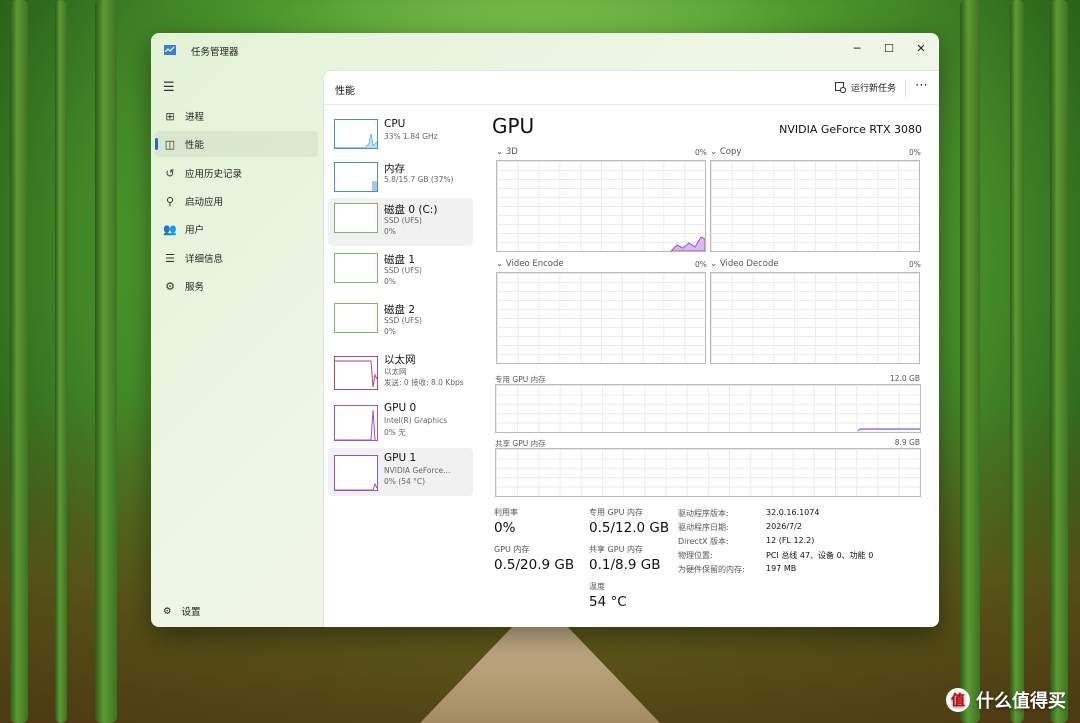 Image resolution: width=1080 pixels, height=723 pixels. I want to click on sidebar-item-label: 服务, so click(195, 287).